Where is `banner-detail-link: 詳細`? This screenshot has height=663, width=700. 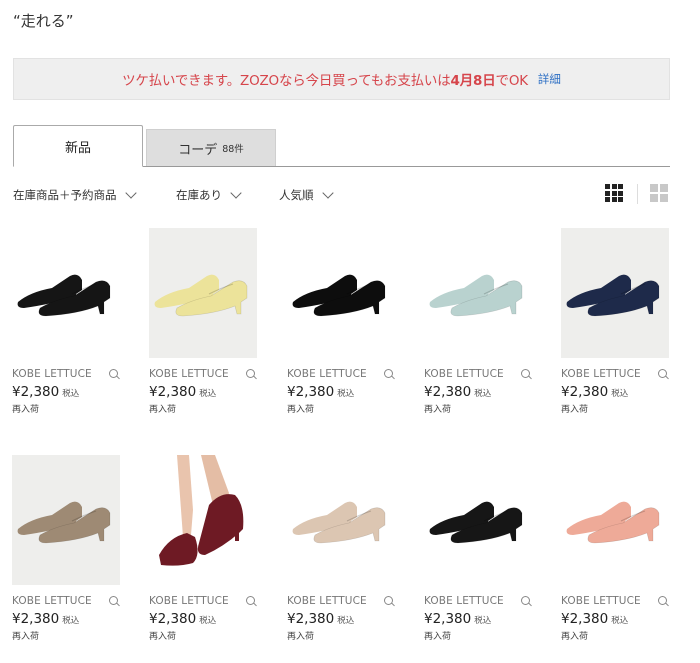
banner-detail-link: 詳細 is located at coordinates (549, 79).